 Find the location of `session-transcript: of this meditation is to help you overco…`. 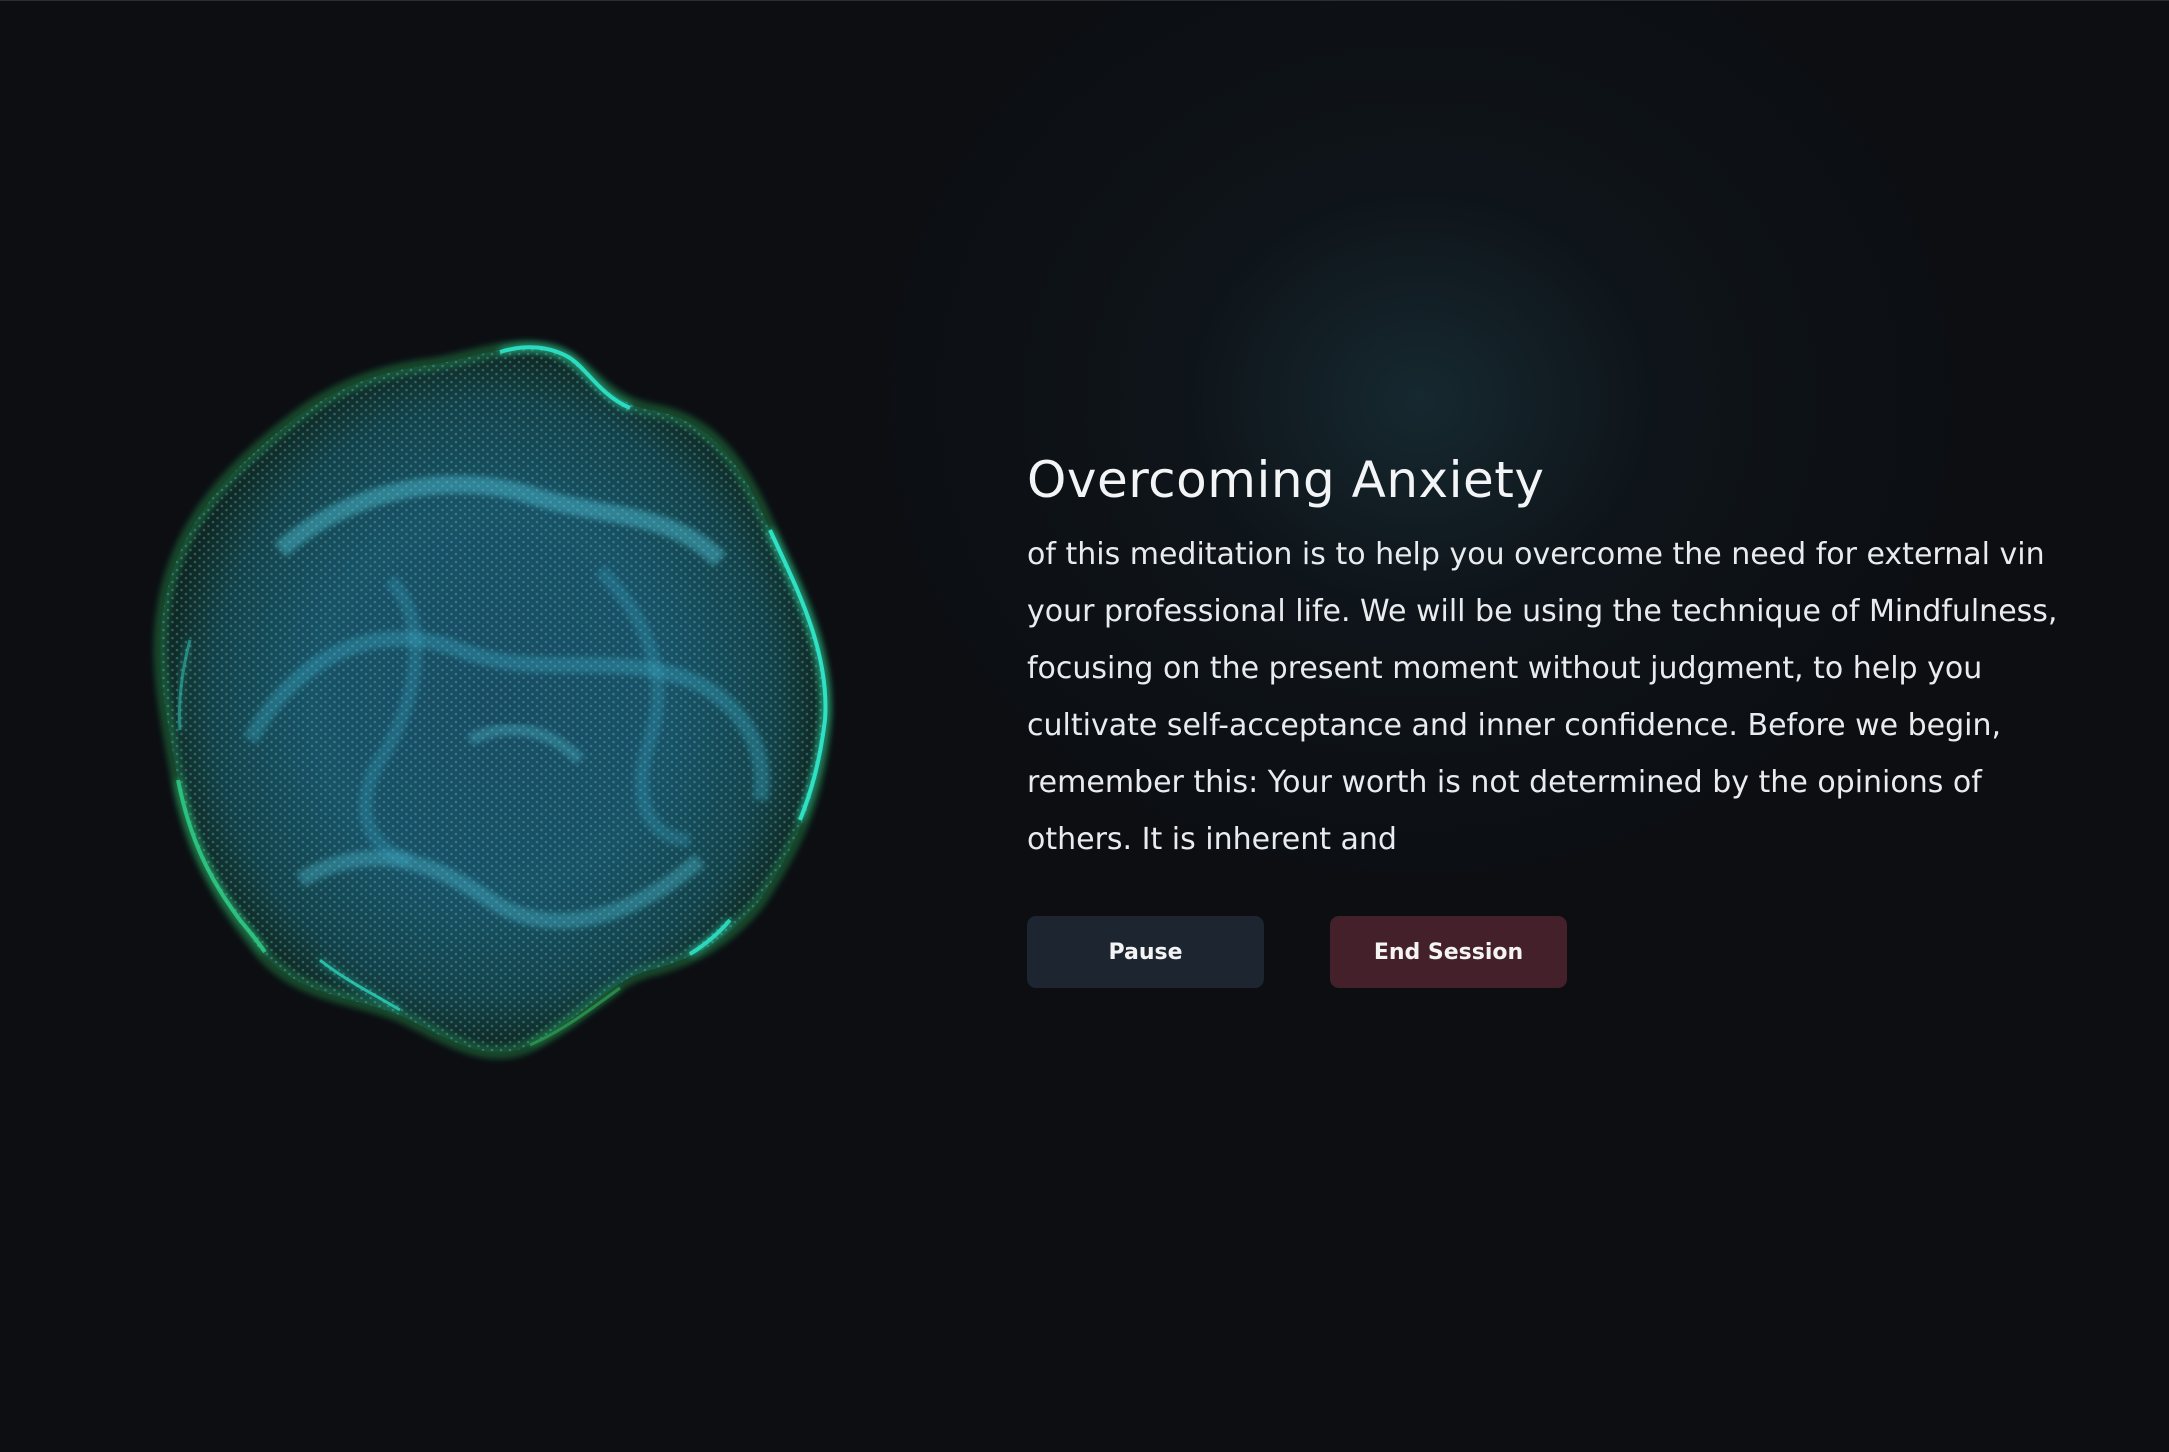

session-transcript: of this meditation is to help you overco… is located at coordinates (1542, 697).